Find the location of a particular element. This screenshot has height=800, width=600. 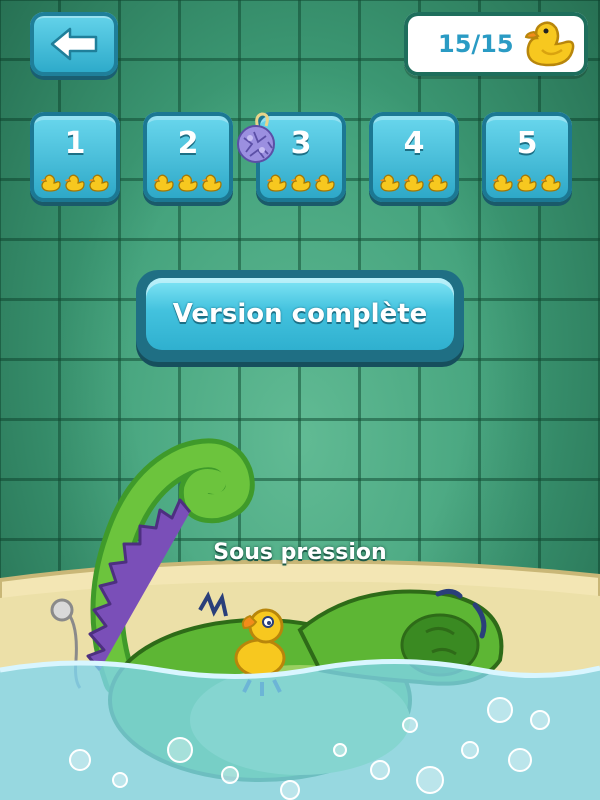

level-button-4: 4 is located at coordinates (414, 157).